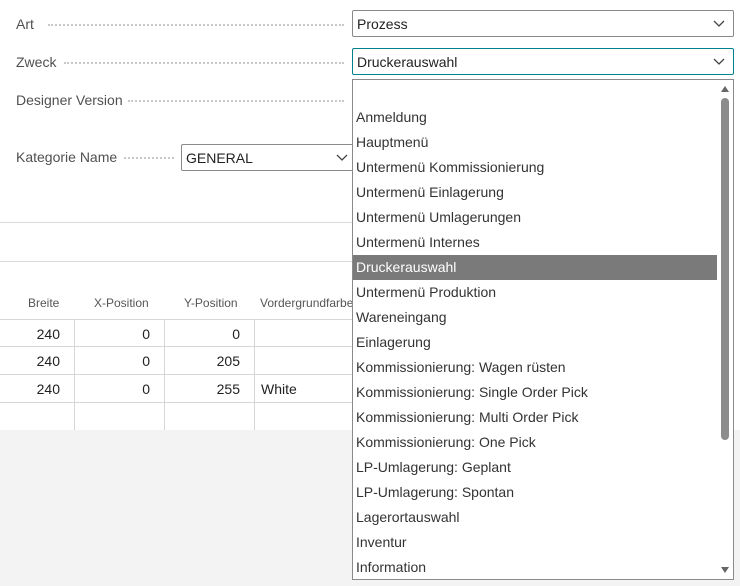  Describe the element at coordinates (535, 367) in the screenshot. I see `dropdown-option: Kommissionierung: Wagen rüsten` at that location.